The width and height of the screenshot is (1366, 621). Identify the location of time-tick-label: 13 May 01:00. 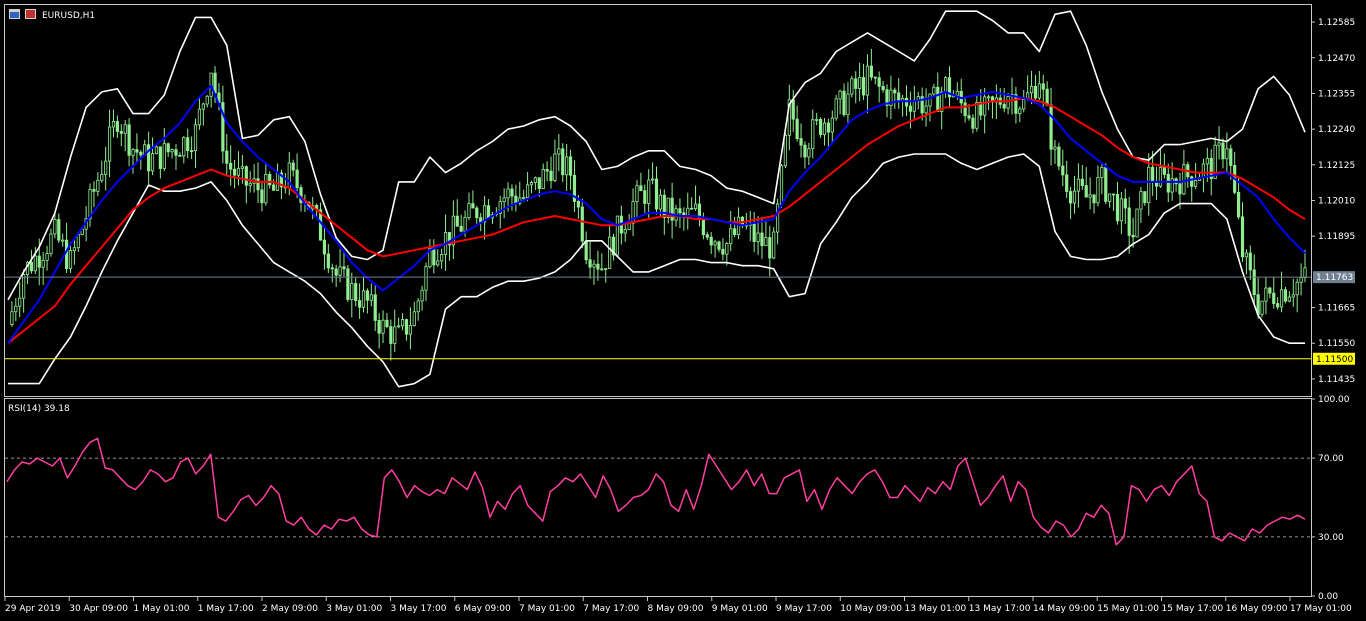
(936, 609).